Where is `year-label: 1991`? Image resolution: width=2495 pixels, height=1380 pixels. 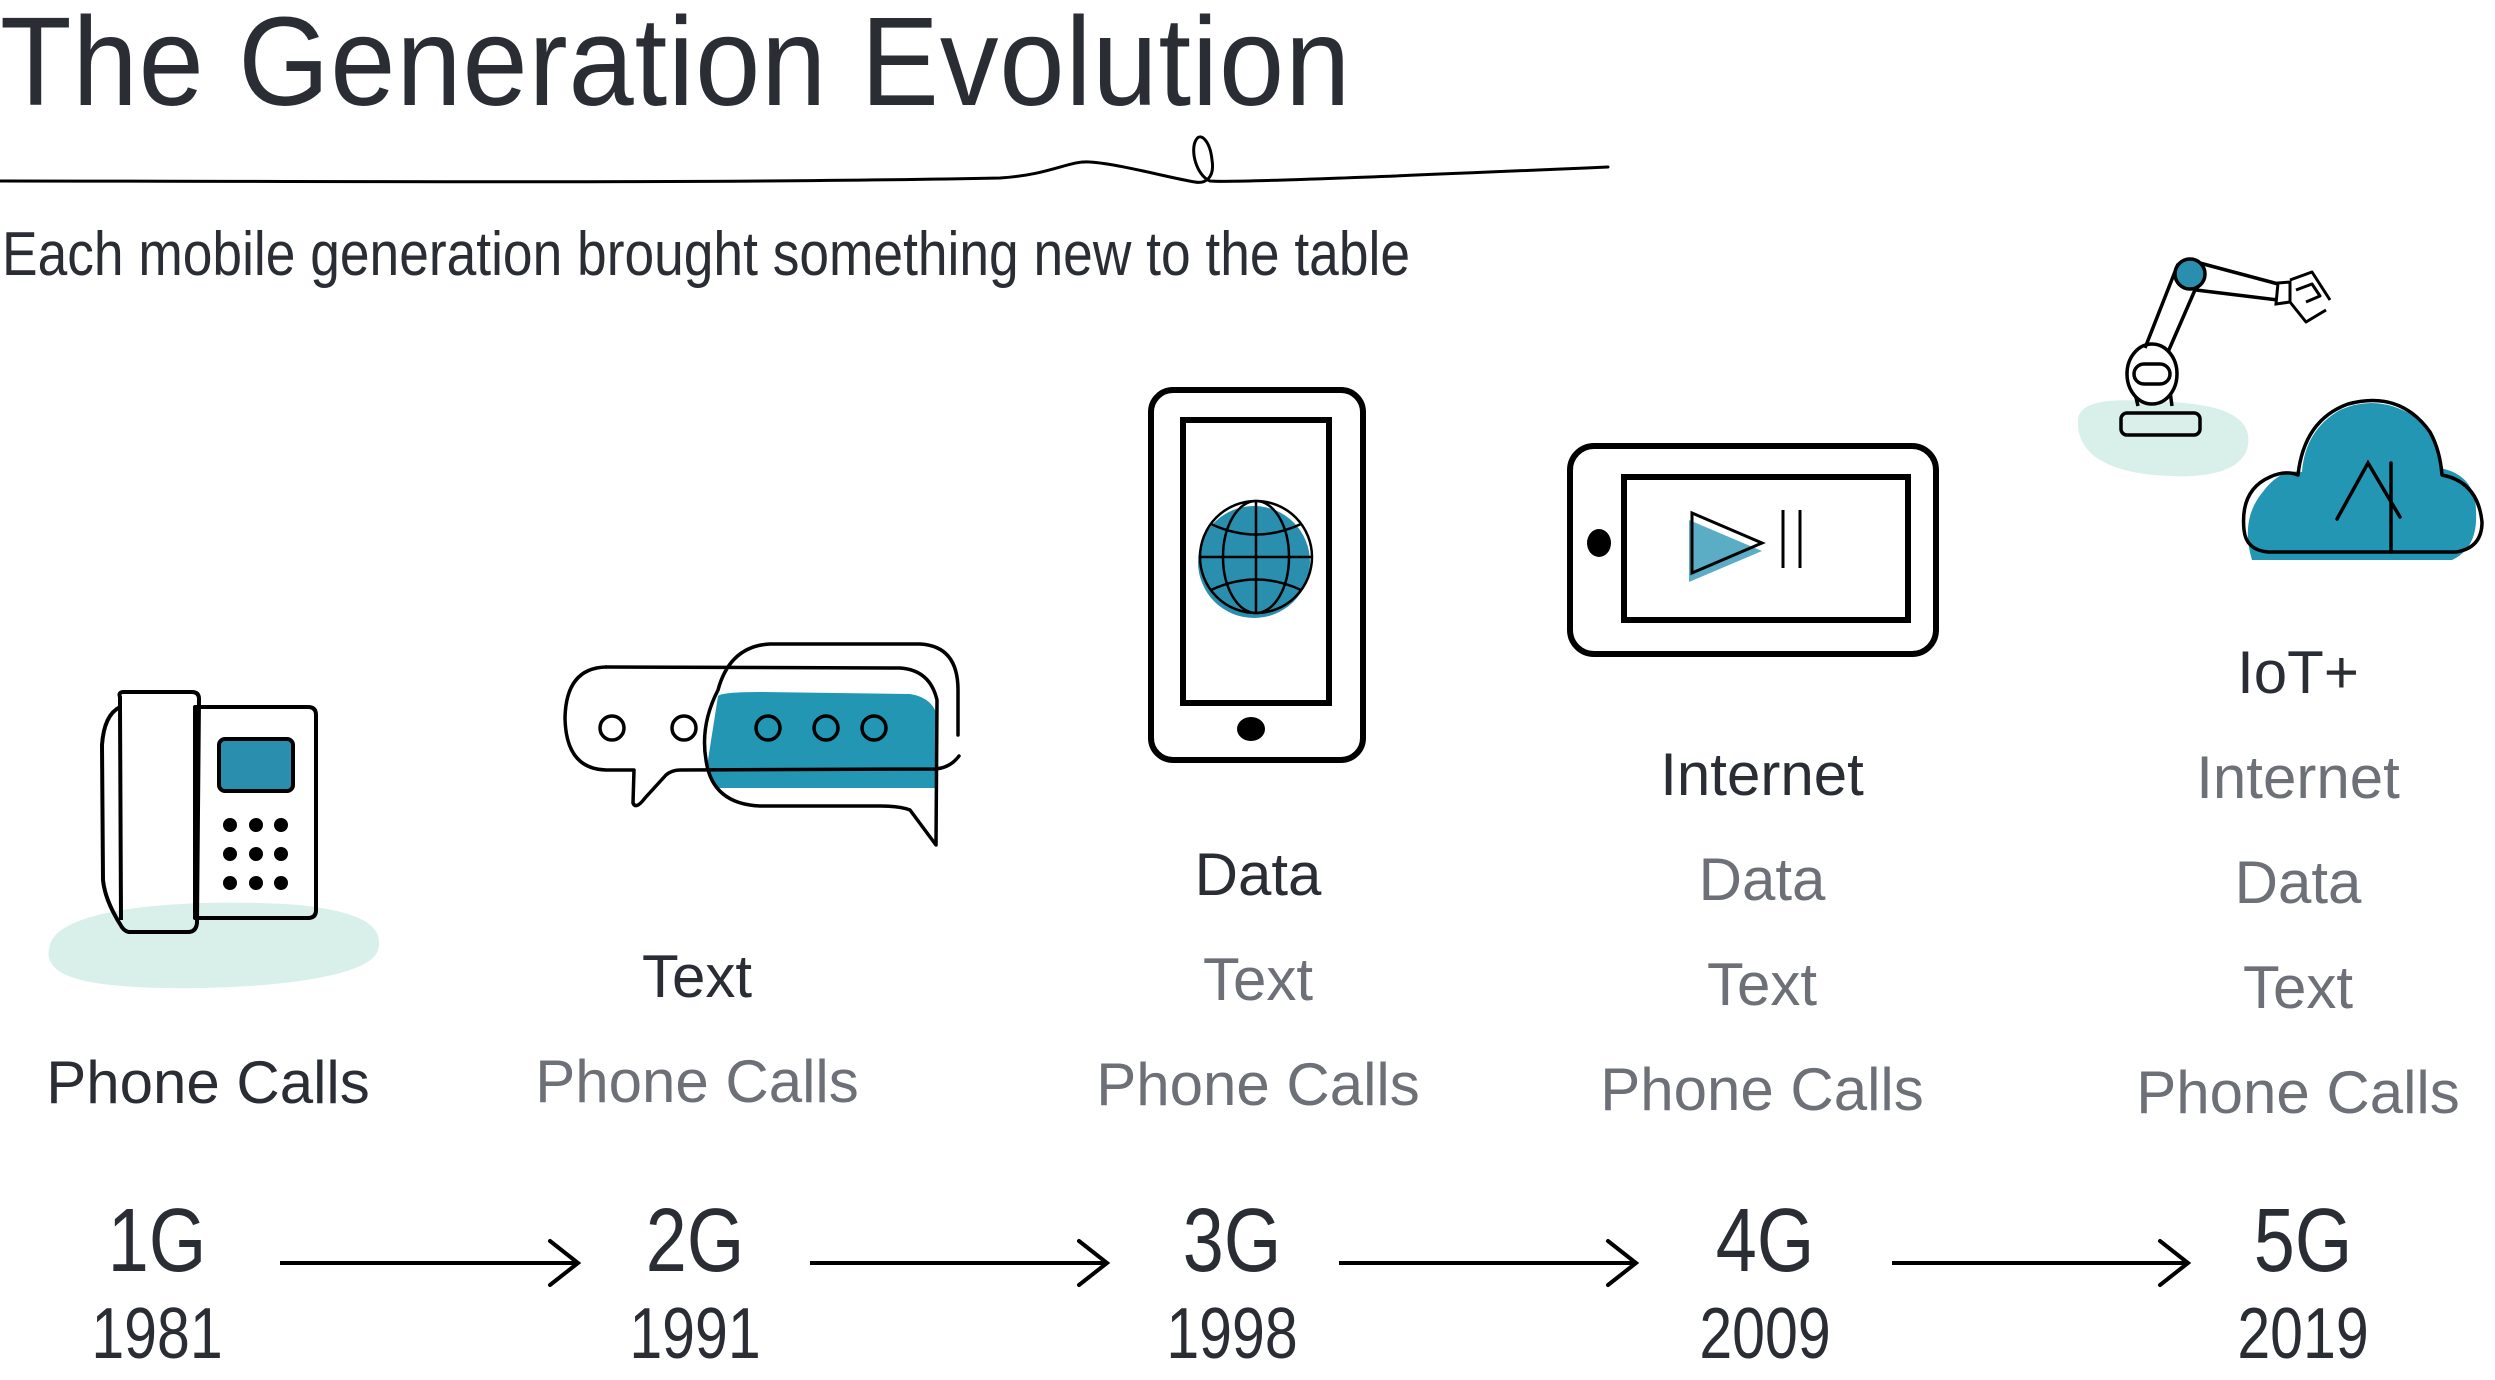
year-label: 1991 is located at coordinates (695, 1334).